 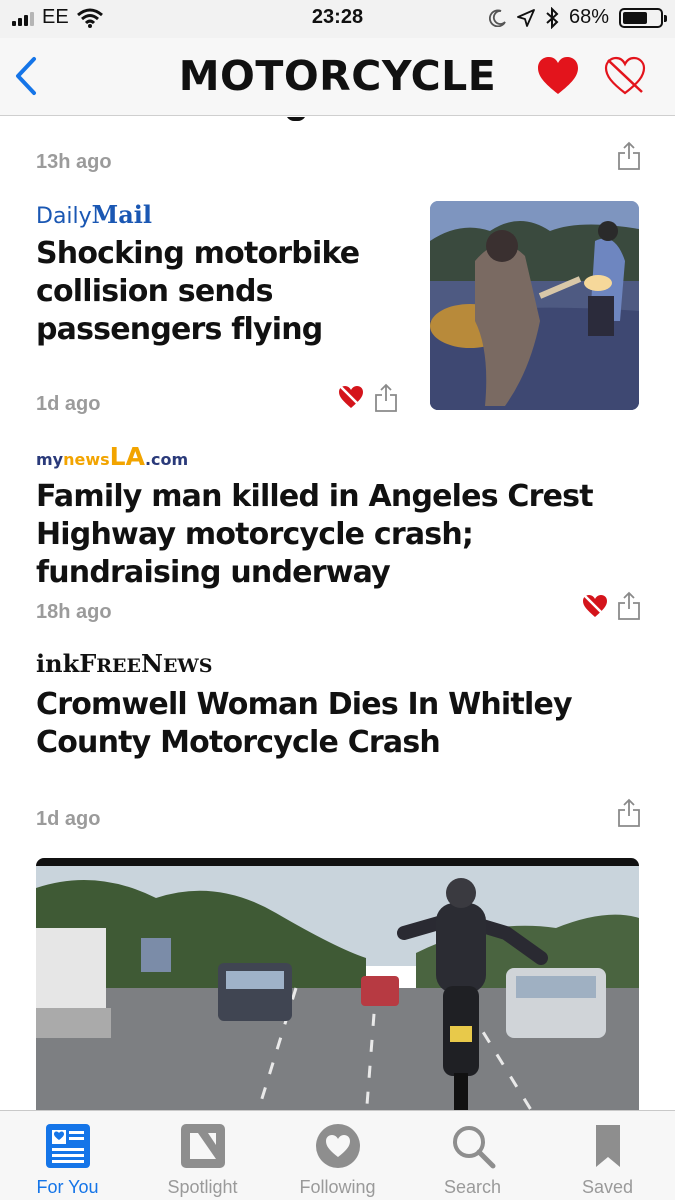 I want to click on tab-label: For You, so click(x=67, y=1187).